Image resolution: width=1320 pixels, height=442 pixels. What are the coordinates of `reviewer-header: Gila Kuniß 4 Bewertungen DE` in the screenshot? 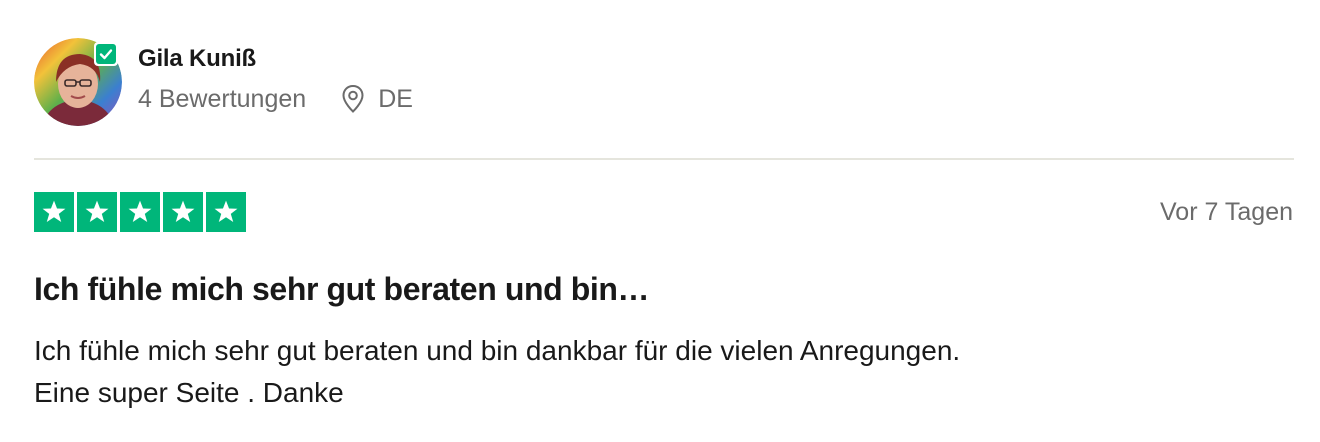 It's located at (223, 82).